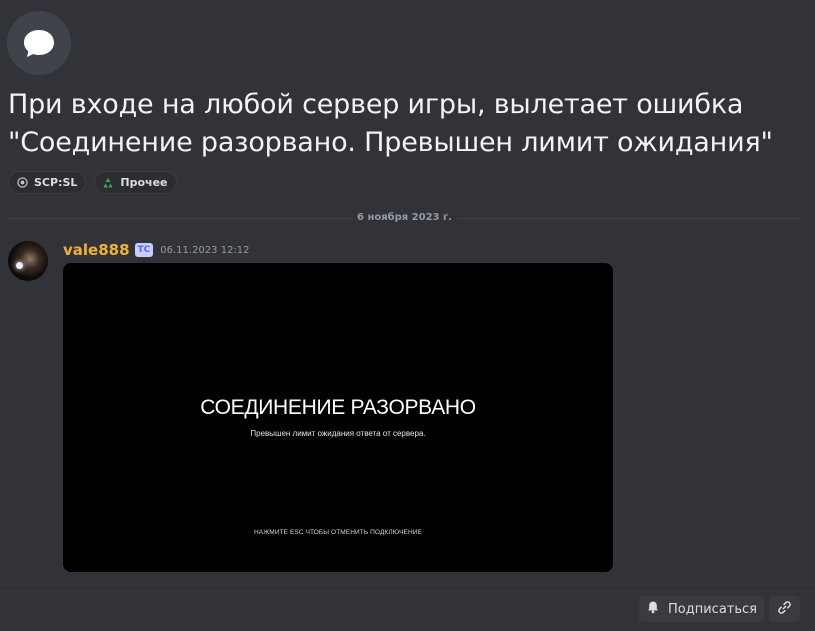  I want to click on tag-list: SCP:SL Прочее, so click(92, 182).